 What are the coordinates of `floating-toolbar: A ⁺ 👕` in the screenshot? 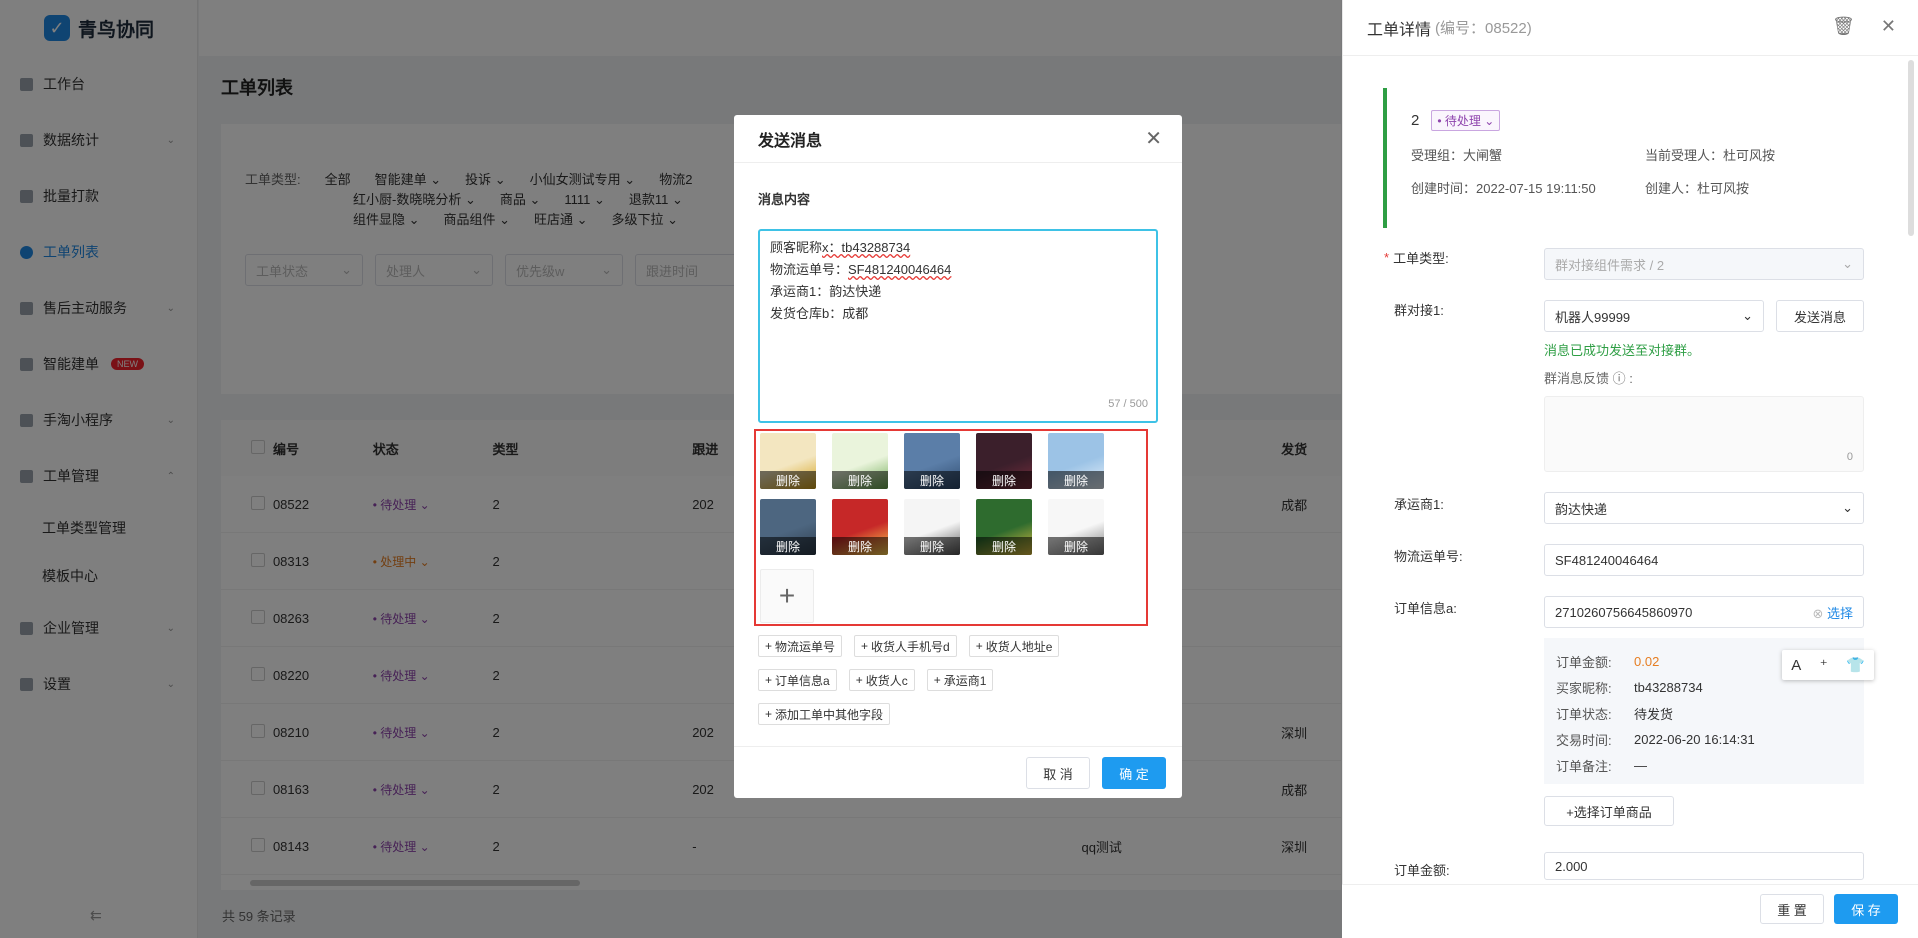 It's located at (1828, 665).